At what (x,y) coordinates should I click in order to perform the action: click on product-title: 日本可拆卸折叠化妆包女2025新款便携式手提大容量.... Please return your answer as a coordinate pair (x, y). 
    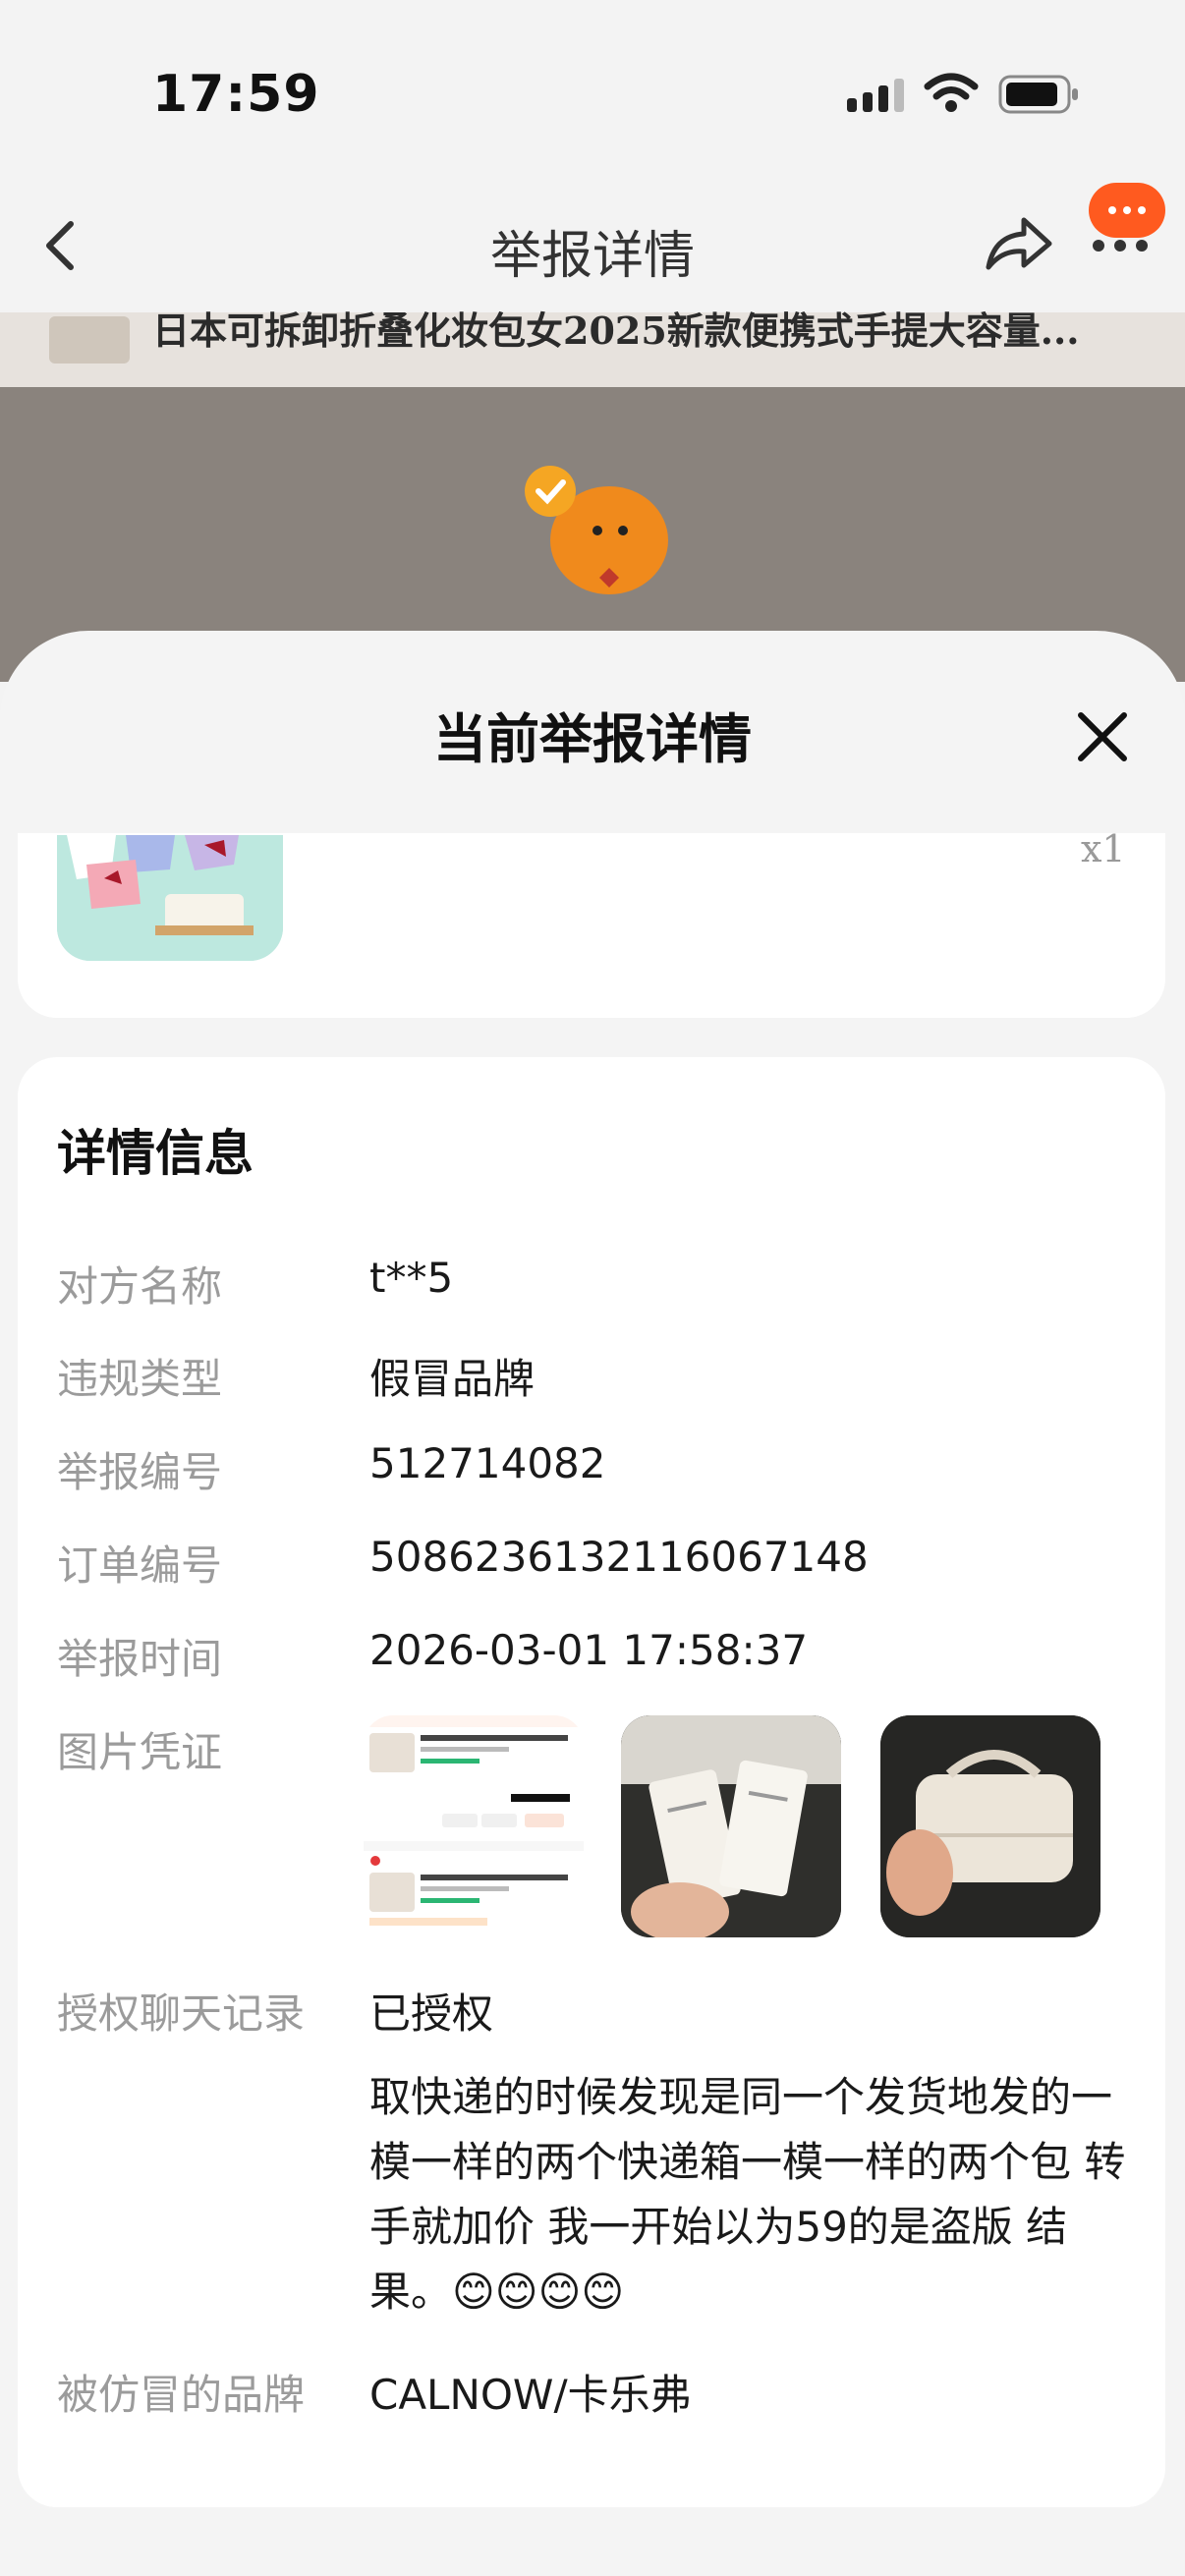
    Looking at the image, I should click on (616, 330).